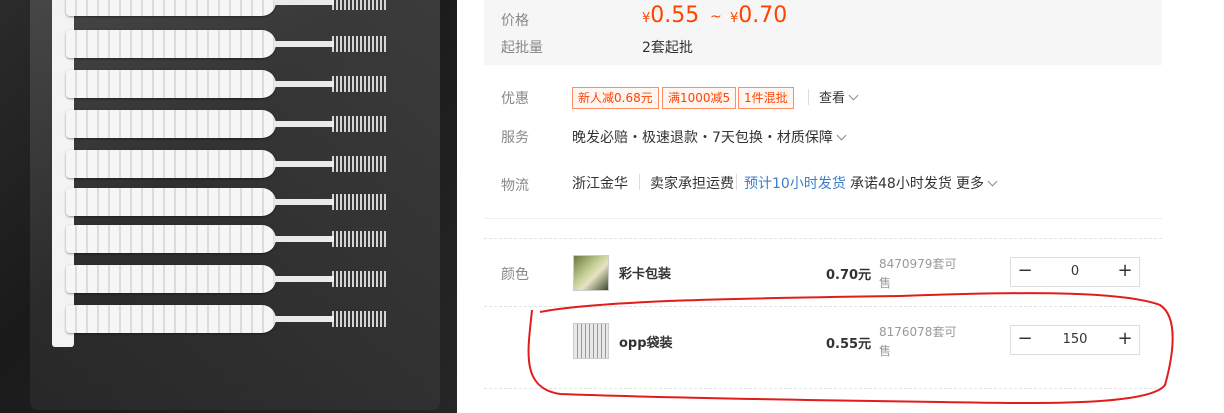 This screenshot has height=413, width=1224. What do you see at coordinates (615, 98) in the screenshot?
I see `promo-tag-new-user: 新人减0.68元` at bounding box center [615, 98].